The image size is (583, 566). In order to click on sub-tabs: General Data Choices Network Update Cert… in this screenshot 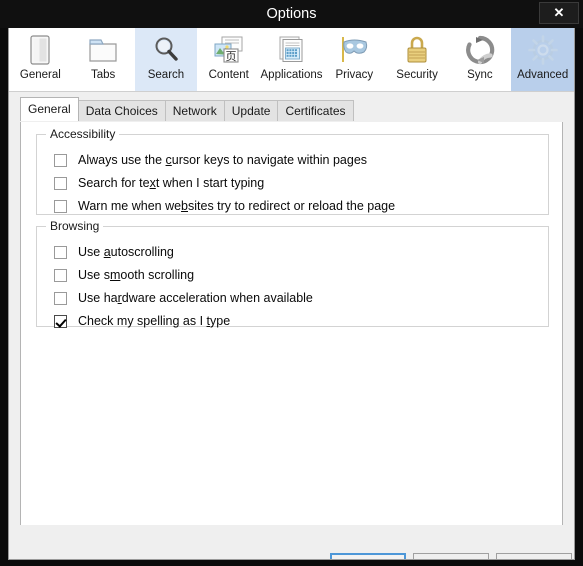, I will do `click(187, 109)`.